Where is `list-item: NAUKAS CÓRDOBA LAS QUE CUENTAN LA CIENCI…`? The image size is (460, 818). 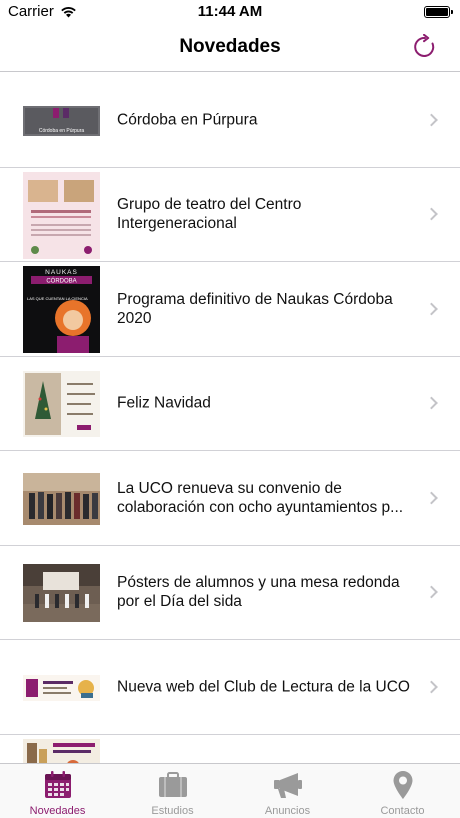
list-item: NAUKAS CÓRDOBA LAS QUE CUENTAN LA CIENCI… is located at coordinates (230, 309).